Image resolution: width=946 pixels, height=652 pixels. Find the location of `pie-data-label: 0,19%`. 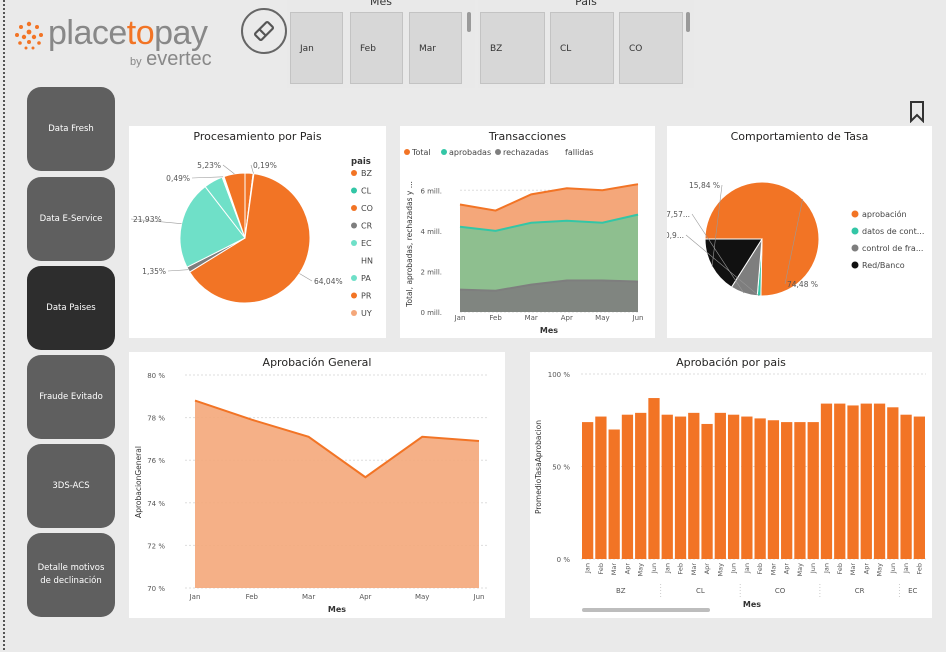

pie-data-label: 0,19% is located at coordinates (265, 165).